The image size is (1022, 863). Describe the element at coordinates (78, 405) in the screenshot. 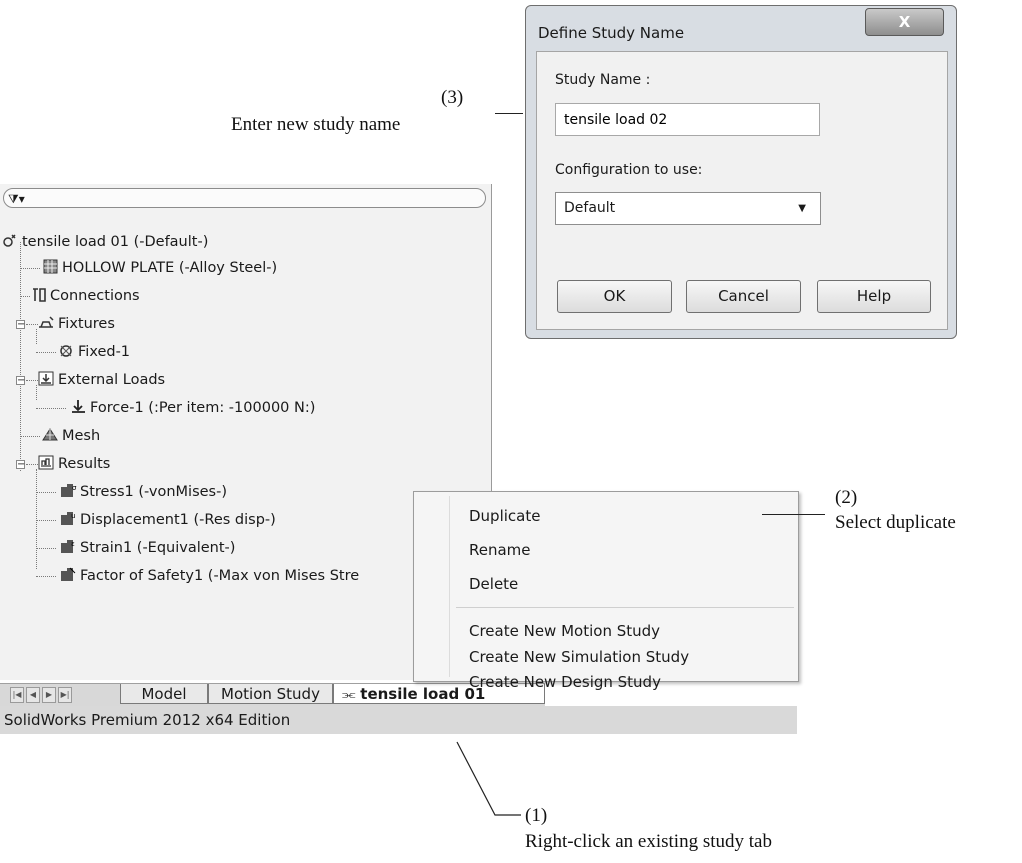

I see `force-icon` at that location.